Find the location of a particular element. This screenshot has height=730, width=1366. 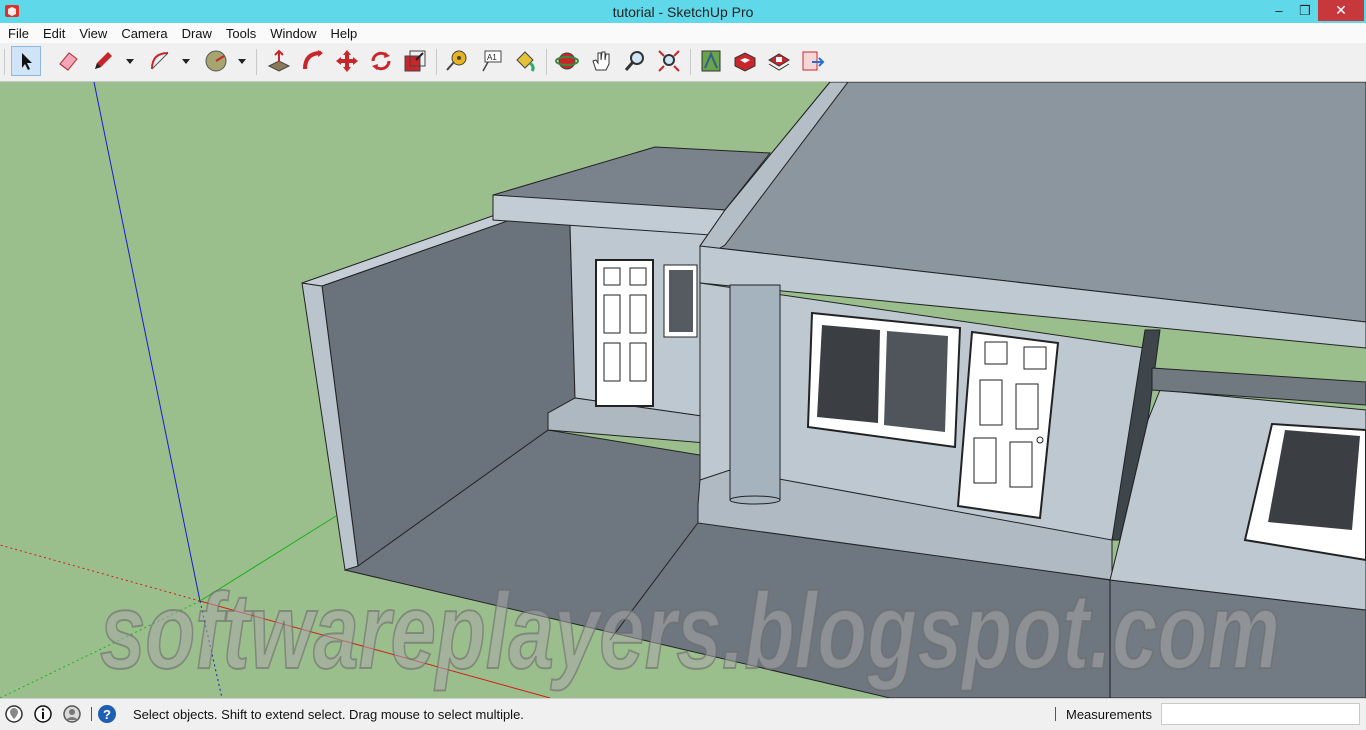

send-to-layout-button is located at coordinates (813, 61).